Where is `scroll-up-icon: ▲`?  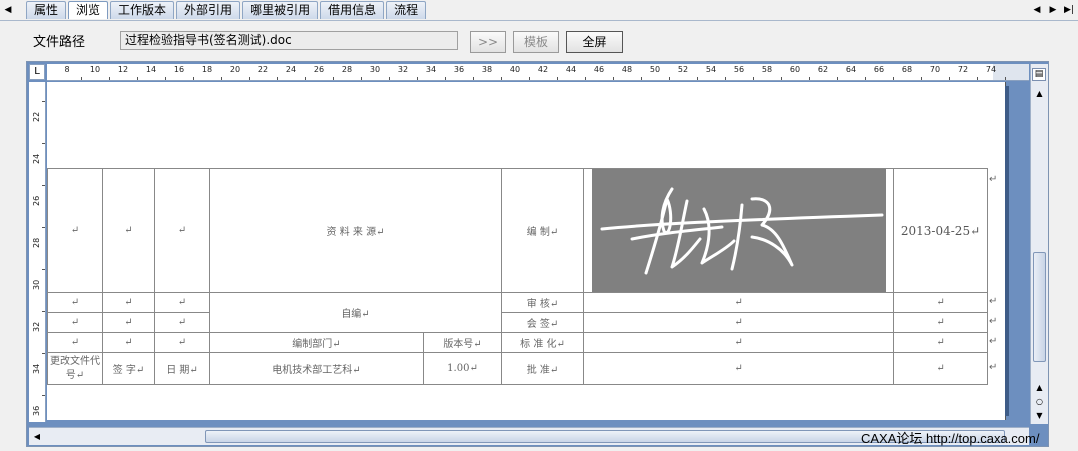 scroll-up-icon: ▲ is located at coordinates (1039, 94).